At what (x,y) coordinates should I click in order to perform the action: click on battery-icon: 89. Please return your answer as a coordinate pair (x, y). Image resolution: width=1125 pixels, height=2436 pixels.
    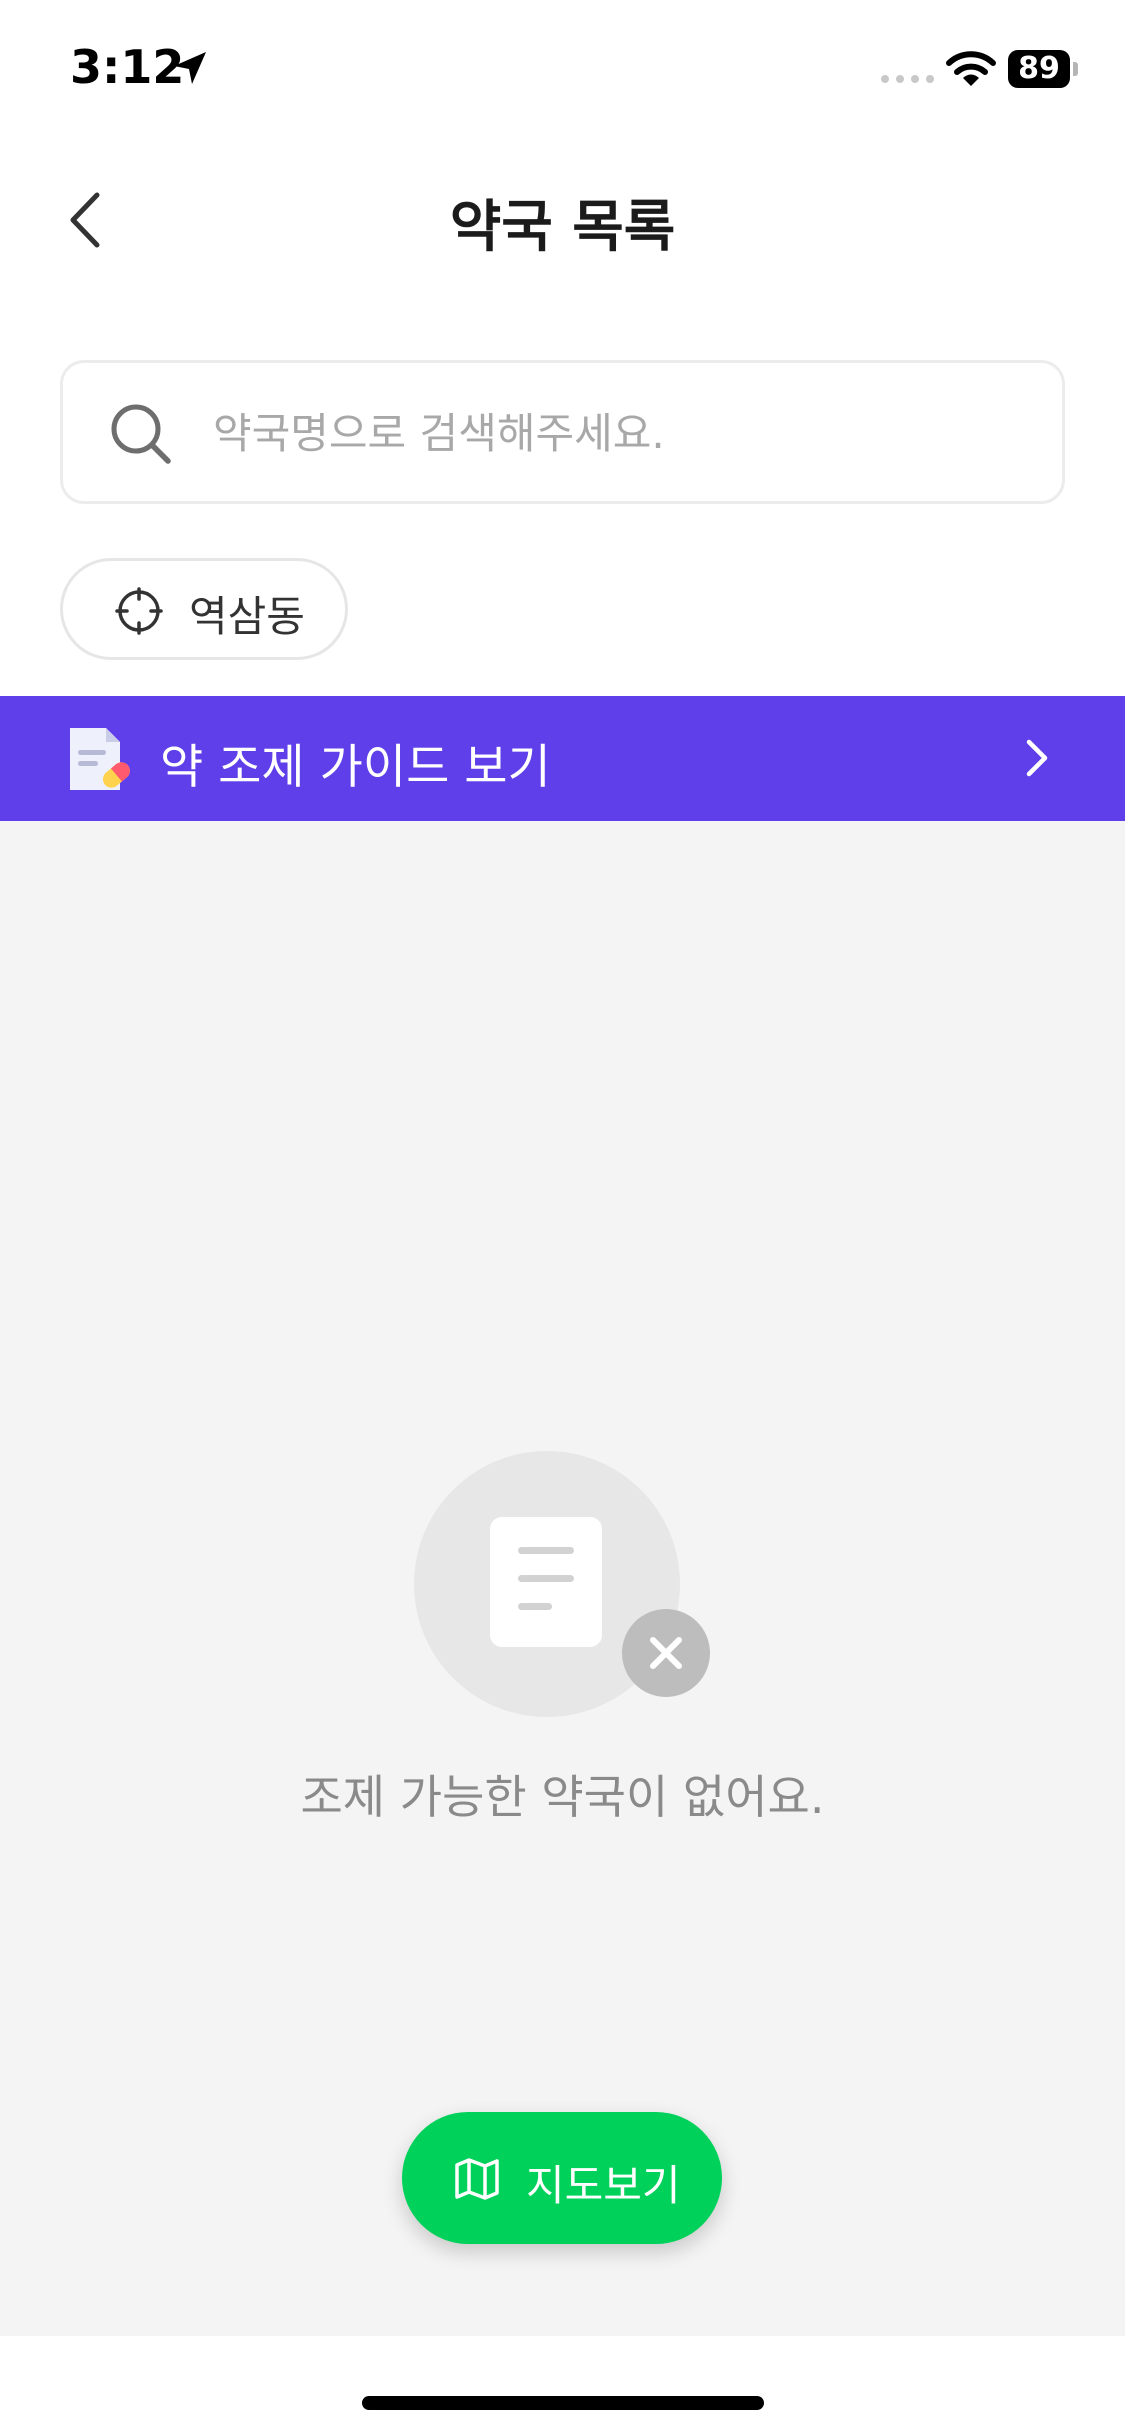
    Looking at the image, I should click on (1043, 69).